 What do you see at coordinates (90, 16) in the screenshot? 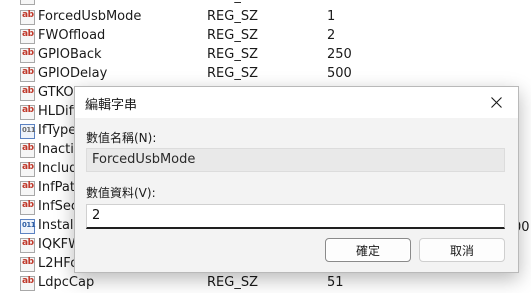
I see `registry-row-name: ForcedUsbMode` at bounding box center [90, 16].